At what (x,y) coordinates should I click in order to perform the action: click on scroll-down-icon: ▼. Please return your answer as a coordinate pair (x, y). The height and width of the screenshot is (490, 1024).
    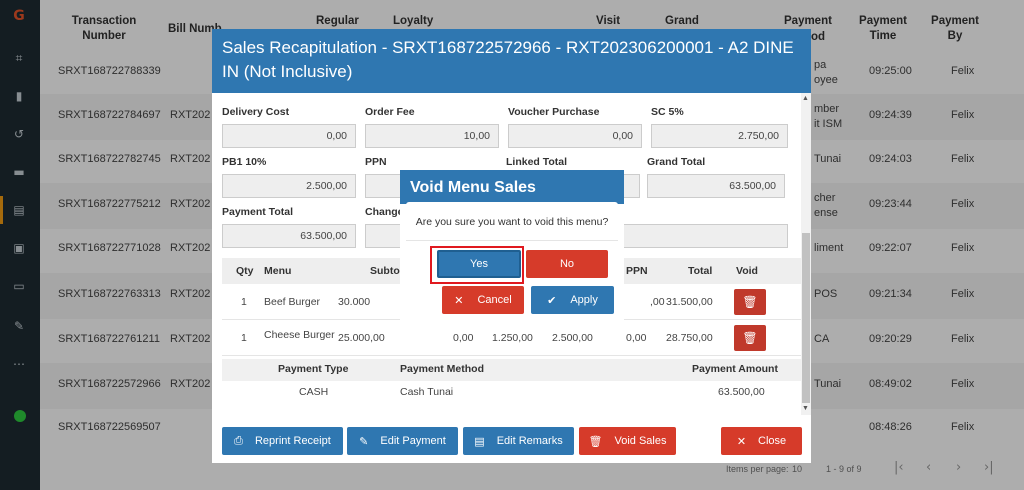
    Looking at the image, I should click on (805, 408).